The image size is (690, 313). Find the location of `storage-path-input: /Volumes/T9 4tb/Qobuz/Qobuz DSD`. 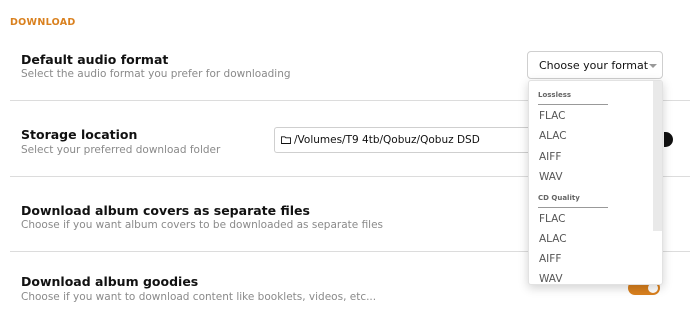

storage-path-input: /Volumes/T9 4tb/Qobuz/Qobuz DSD is located at coordinates (402, 140).